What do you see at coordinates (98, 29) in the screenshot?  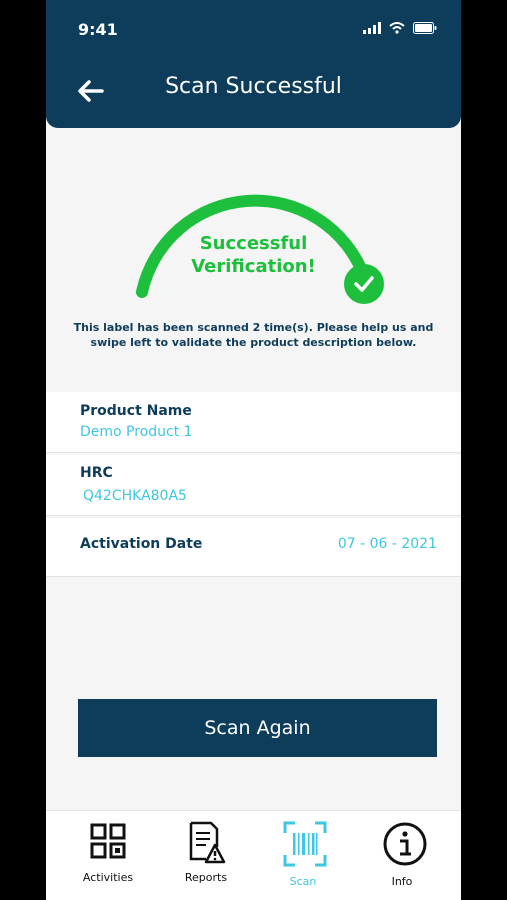 I see `status-time: 9:41` at bounding box center [98, 29].